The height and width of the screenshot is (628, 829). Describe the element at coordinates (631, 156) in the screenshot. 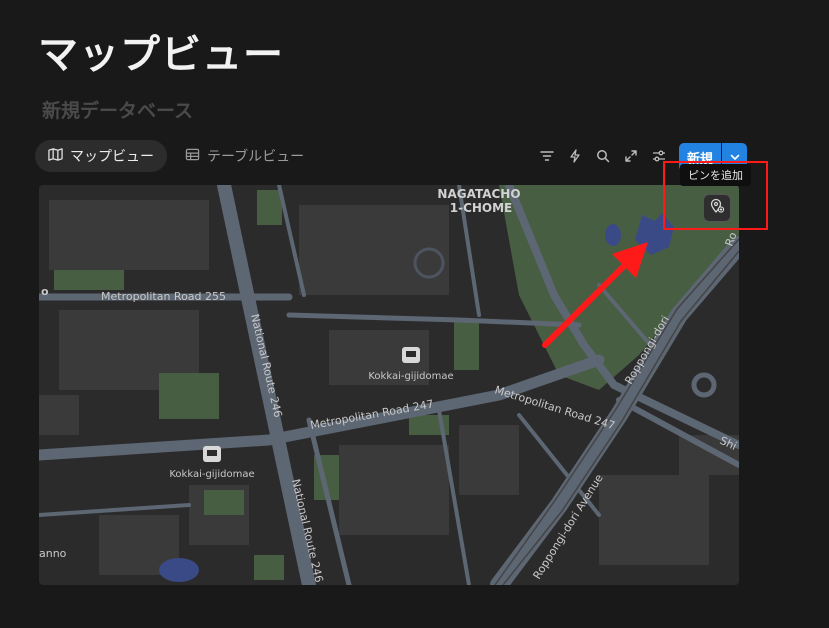

I see `expand-icon` at that location.